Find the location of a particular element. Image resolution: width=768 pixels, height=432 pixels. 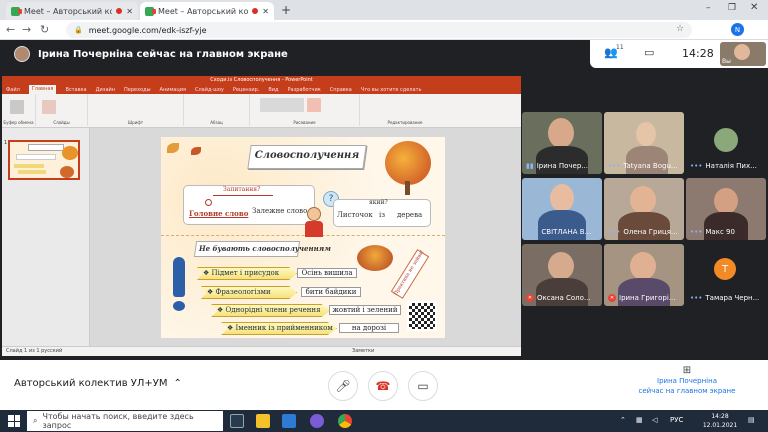

minimize-button: – is located at coordinates (708, 8).